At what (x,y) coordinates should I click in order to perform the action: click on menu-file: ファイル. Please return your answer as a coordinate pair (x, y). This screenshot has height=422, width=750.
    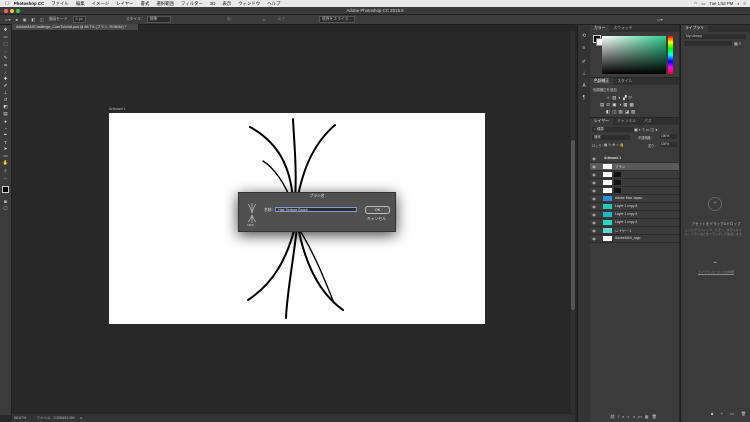
    Looking at the image, I should click on (60, 4).